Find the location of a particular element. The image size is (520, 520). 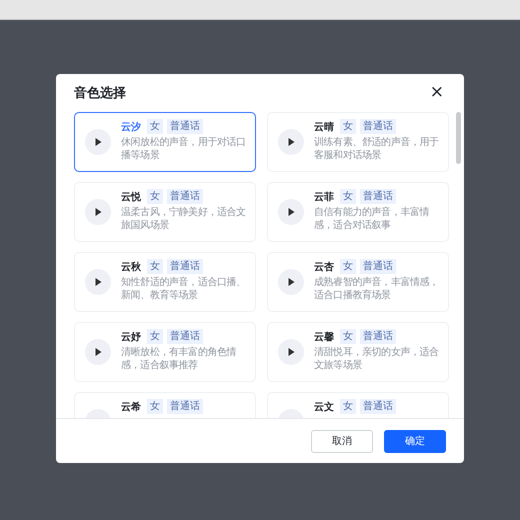

voice-name: 云晴 is located at coordinates (324, 127).